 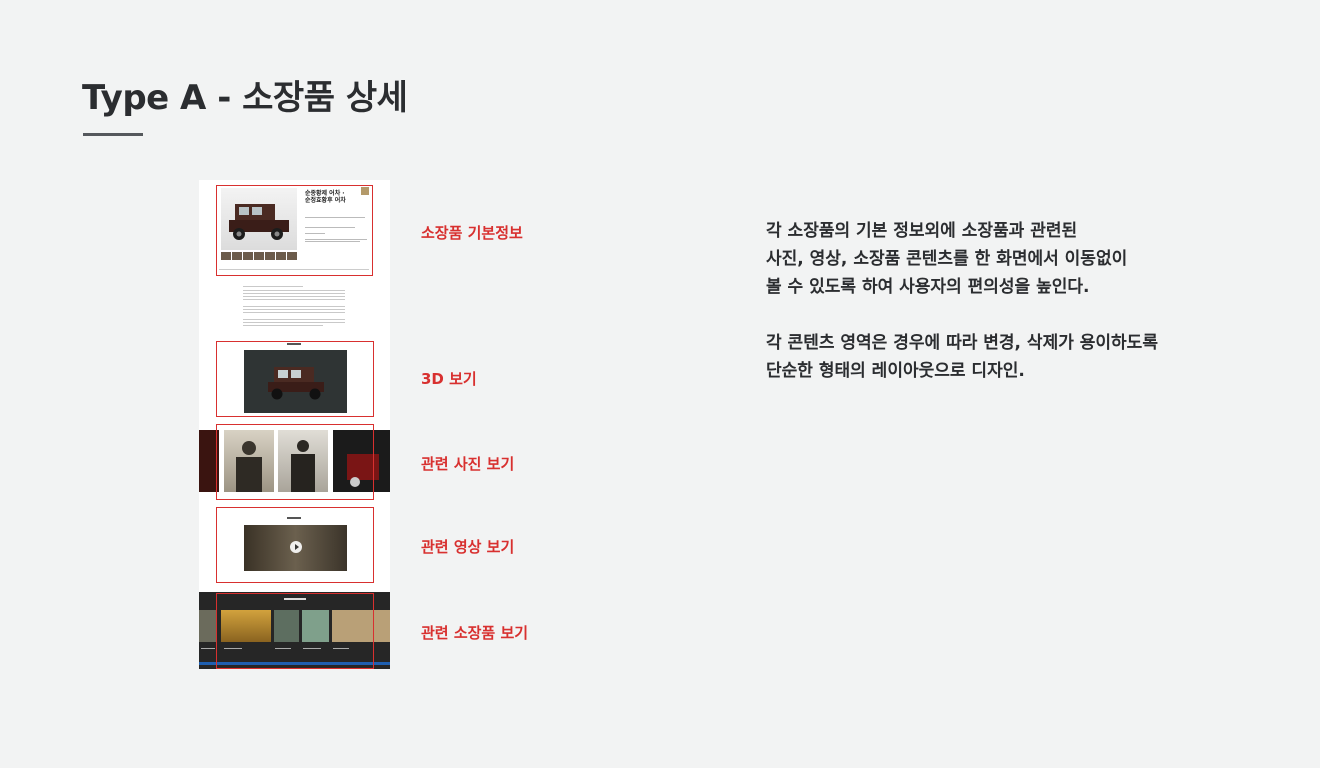 I want to click on label-related-videos: 관련 영상 보기, so click(x=468, y=547).